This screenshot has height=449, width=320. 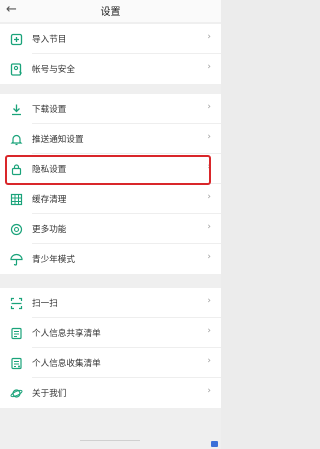 I want to click on setting-item-import: 导入节目 ›, so click(x=110, y=39).